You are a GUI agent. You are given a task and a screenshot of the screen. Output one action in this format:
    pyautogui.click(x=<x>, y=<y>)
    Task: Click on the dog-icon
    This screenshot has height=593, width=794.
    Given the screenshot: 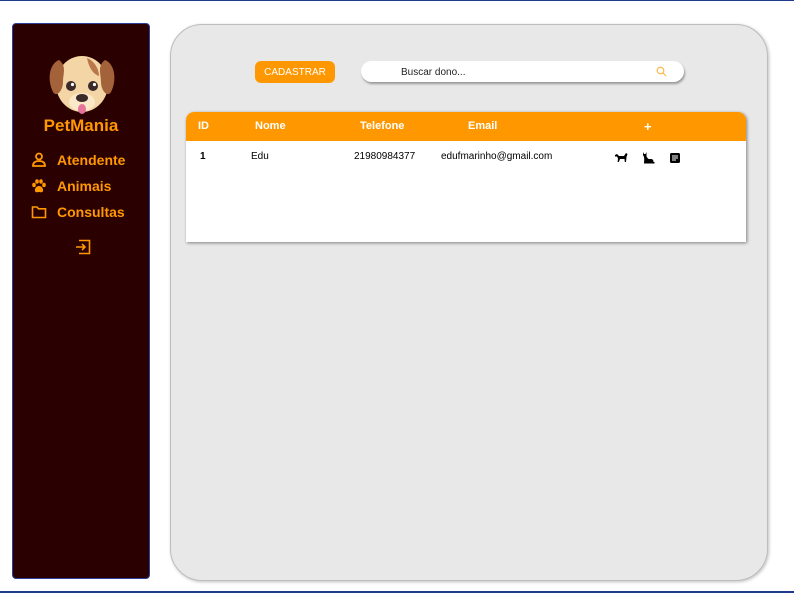 What is the action you would take?
    pyautogui.click(x=621, y=158)
    